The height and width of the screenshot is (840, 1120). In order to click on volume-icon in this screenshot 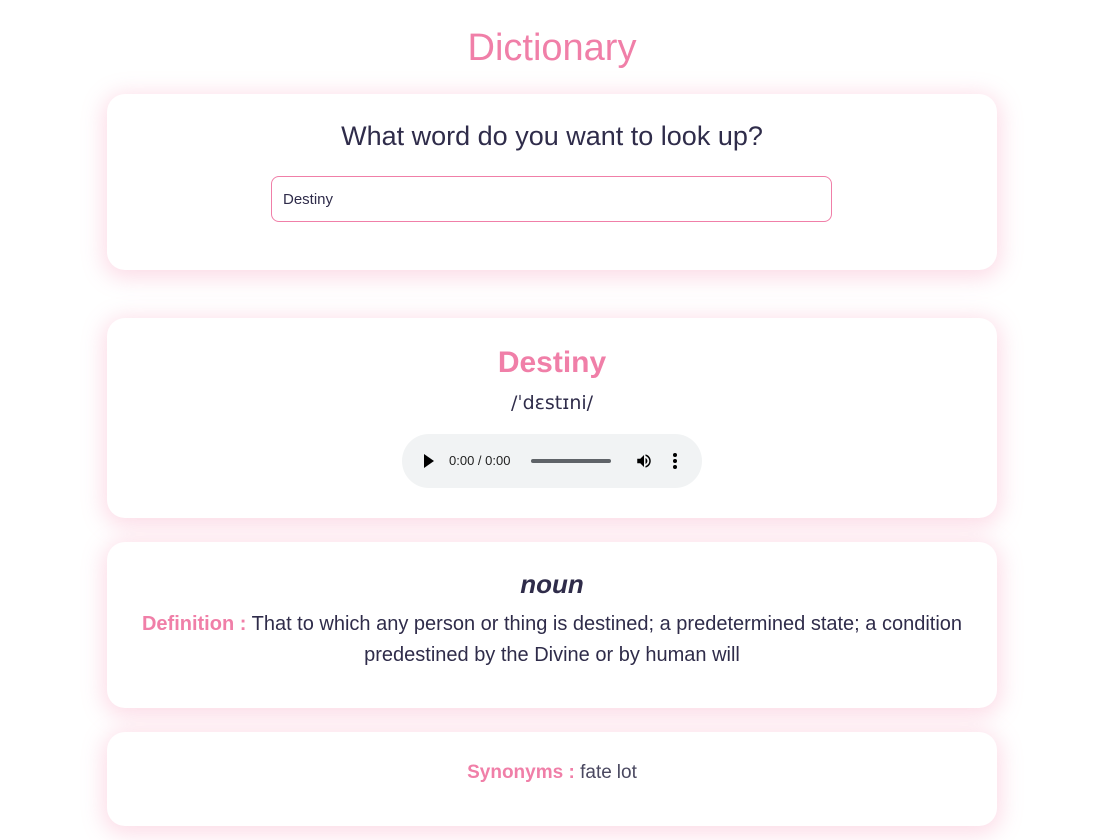, I will do `click(644, 461)`.